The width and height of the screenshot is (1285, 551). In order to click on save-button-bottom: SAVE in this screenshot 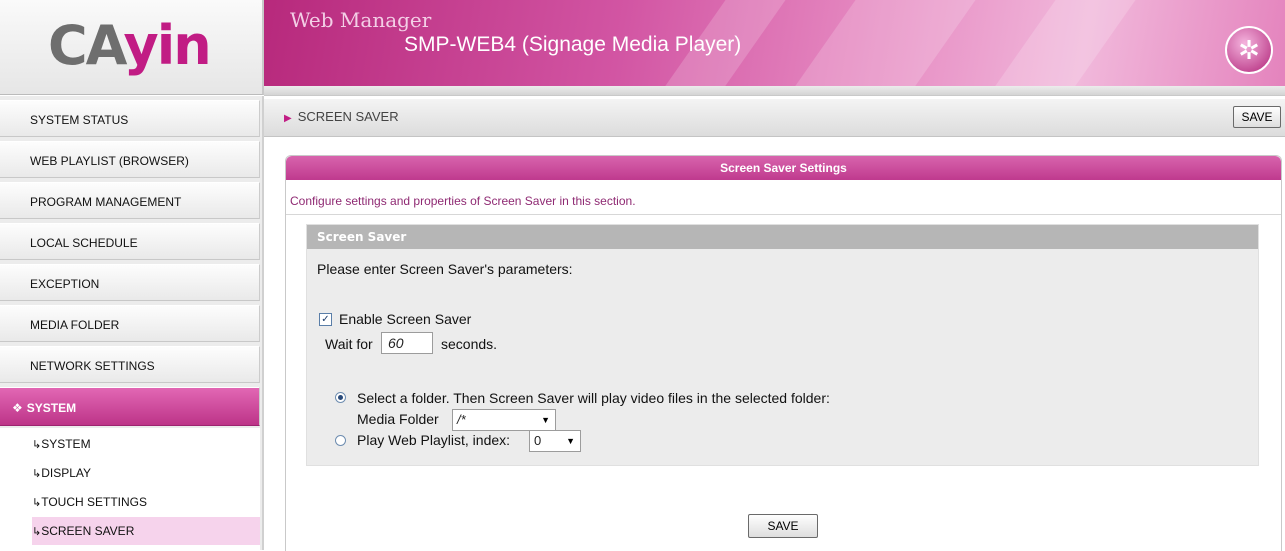, I will do `click(783, 526)`.